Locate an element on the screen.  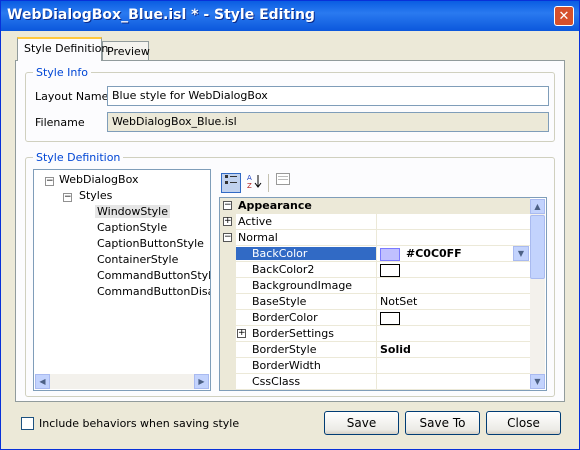
svg-text: Z is located at coordinates (249, 185).